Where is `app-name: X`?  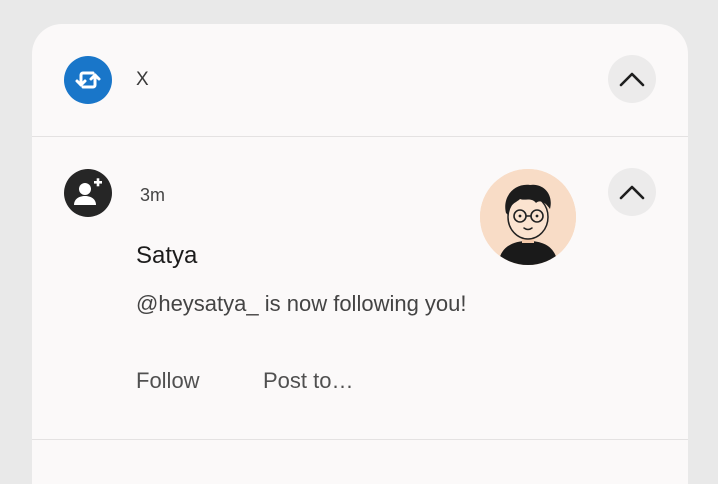
app-name: X is located at coordinates (142, 79).